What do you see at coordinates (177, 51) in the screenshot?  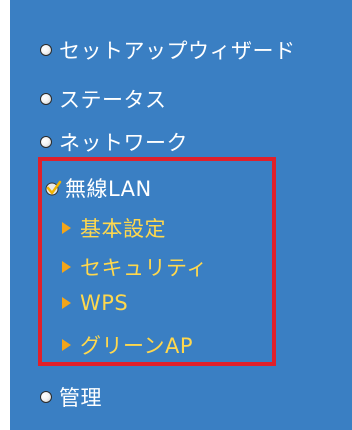 I see `menu-item-label: セットアップウィザード` at bounding box center [177, 51].